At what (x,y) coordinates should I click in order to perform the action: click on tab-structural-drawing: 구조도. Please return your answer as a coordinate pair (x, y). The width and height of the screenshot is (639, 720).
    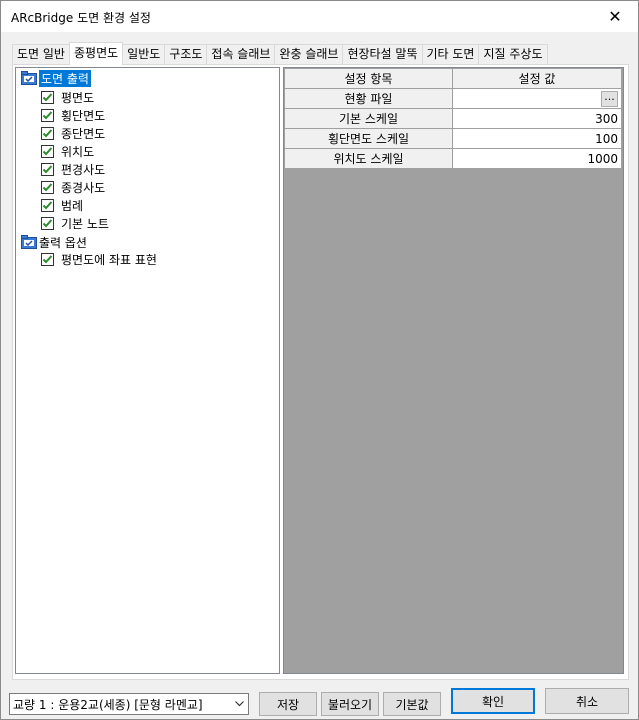
    Looking at the image, I should click on (186, 54).